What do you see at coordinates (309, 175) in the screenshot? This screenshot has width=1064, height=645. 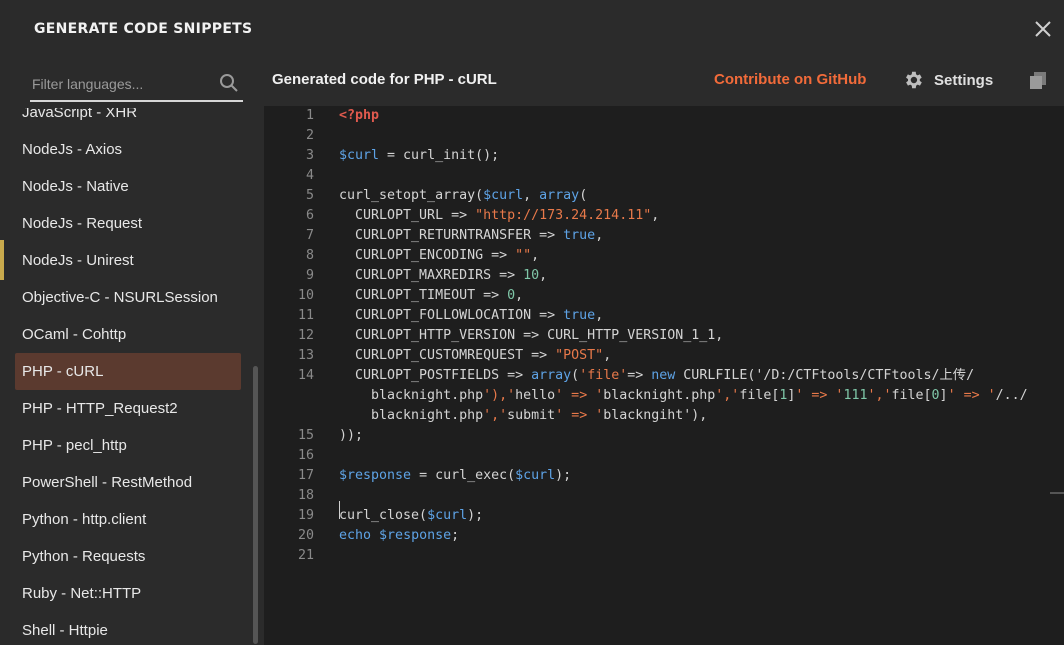 I see `line-number: 4` at bounding box center [309, 175].